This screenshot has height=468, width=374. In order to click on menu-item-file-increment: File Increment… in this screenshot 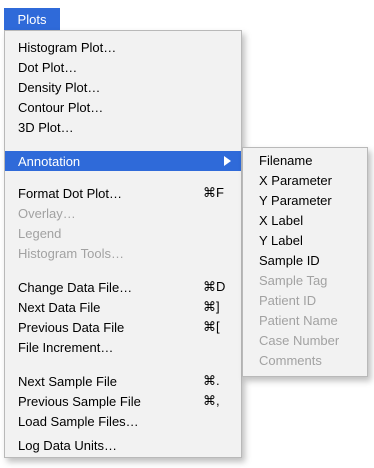, I will do `click(123, 347)`.